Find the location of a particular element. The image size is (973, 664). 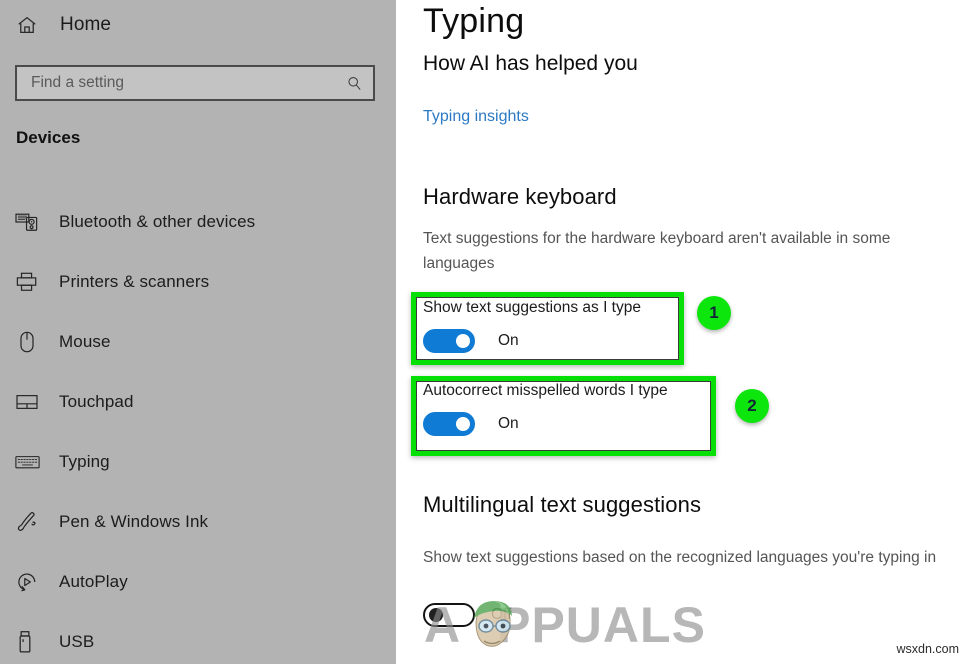

search-box is located at coordinates (195, 83).